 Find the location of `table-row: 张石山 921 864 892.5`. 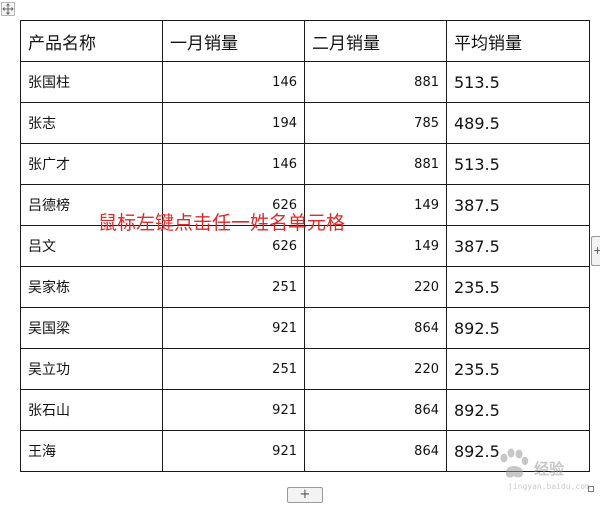

table-row: 张石山 921 864 892.5 is located at coordinates (305, 410).